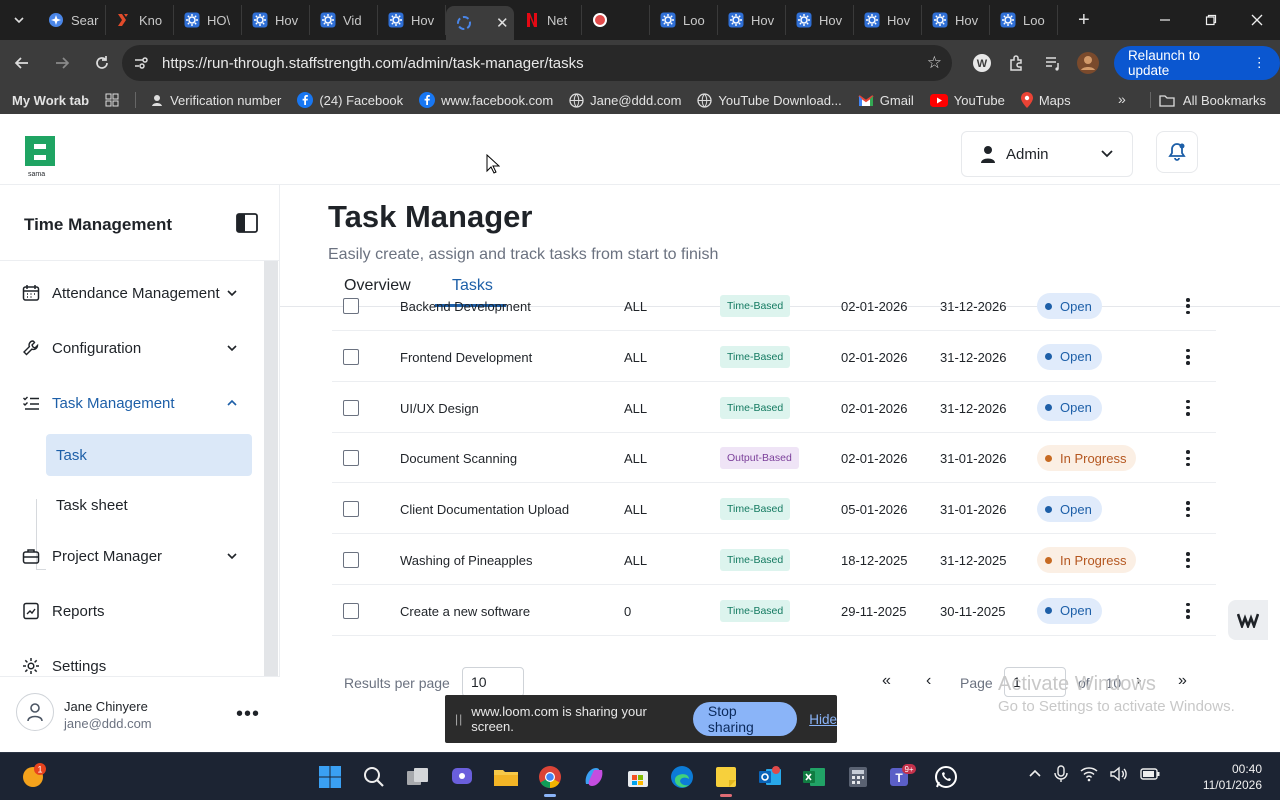  I want to click on task-name-cell: Backend Development, so click(465, 306).